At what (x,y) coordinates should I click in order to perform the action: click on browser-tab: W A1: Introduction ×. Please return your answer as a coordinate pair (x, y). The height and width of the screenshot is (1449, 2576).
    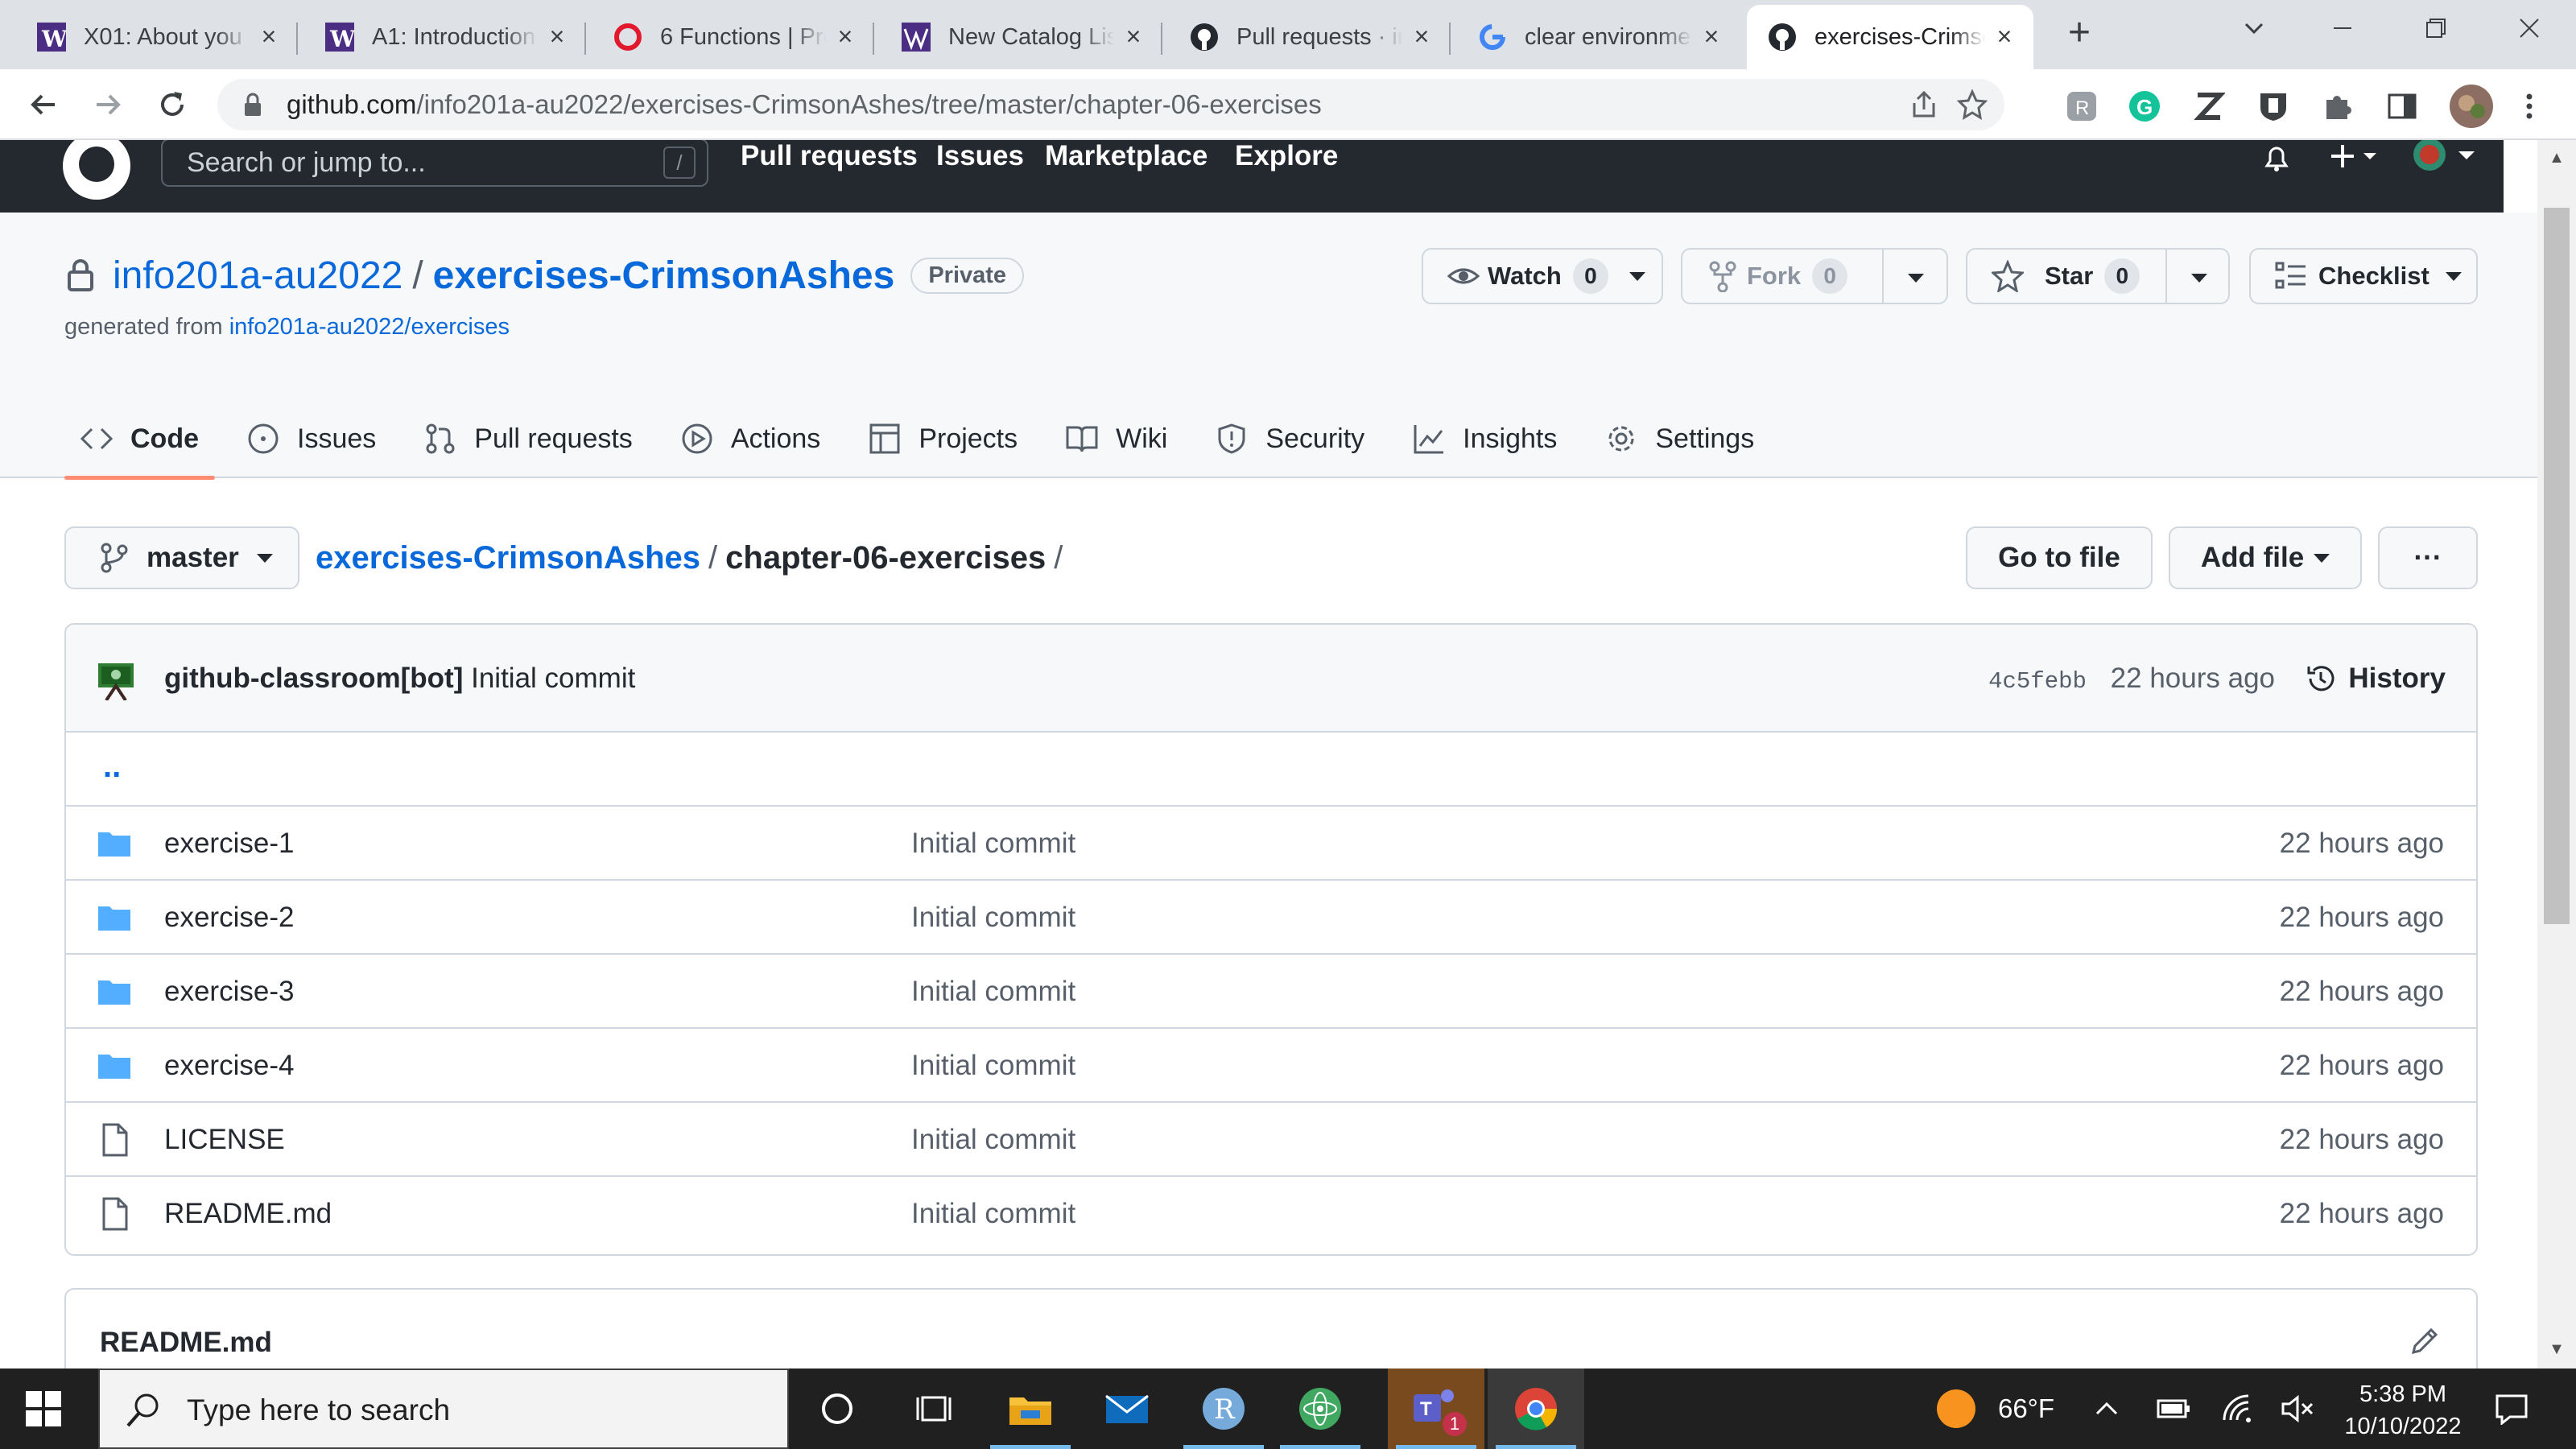
    Looking at the image, I should click on (445, 37).